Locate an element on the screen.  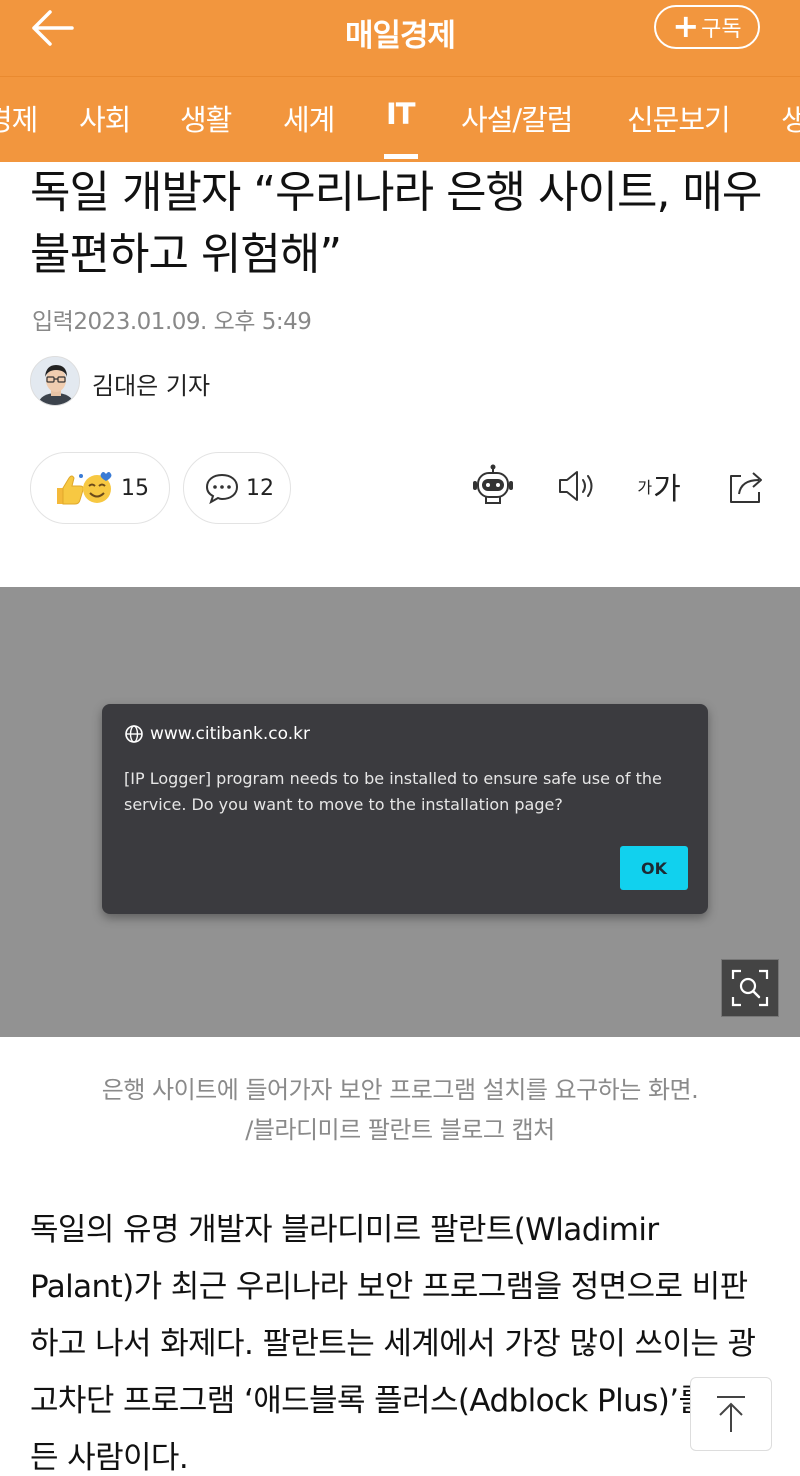
top-header: 매일경제 + 구독 is located at coordinates (400, 38).